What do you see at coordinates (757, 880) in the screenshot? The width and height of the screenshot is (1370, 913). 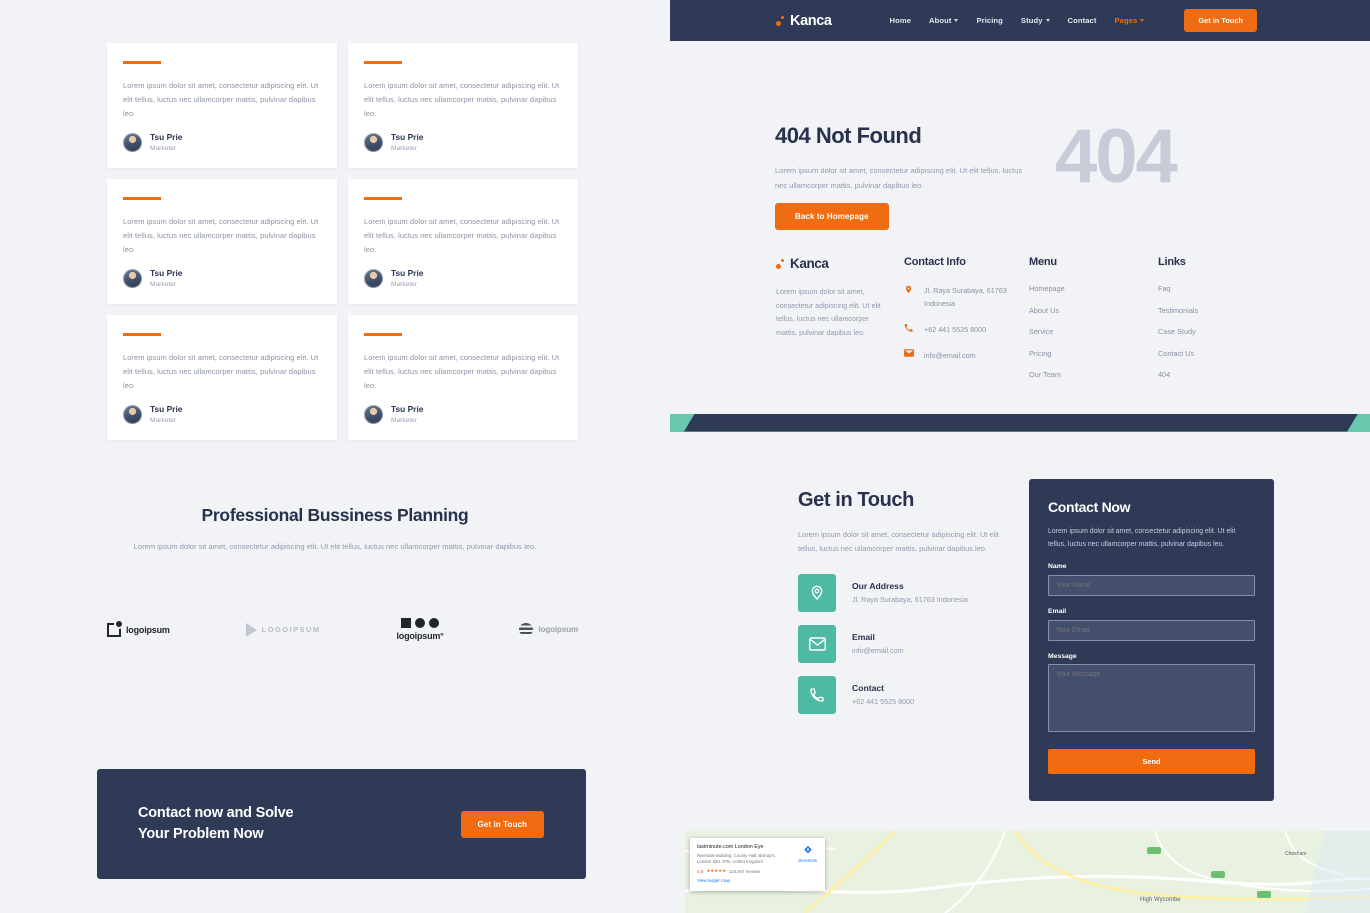 I see `view-larger-map-link: View larger map` at bounding box center [757, 880].